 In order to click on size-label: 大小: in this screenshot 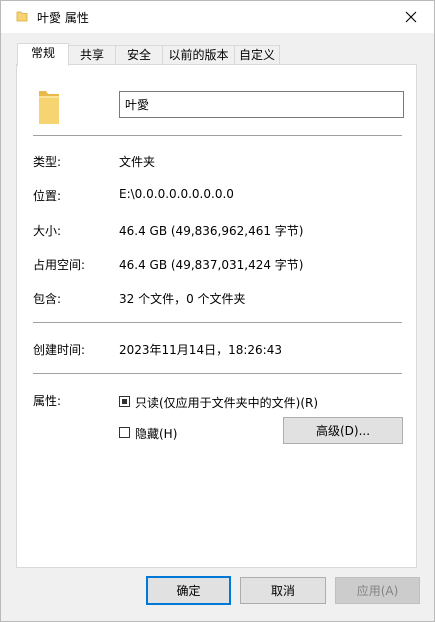, I will do `click(47, 231)`.